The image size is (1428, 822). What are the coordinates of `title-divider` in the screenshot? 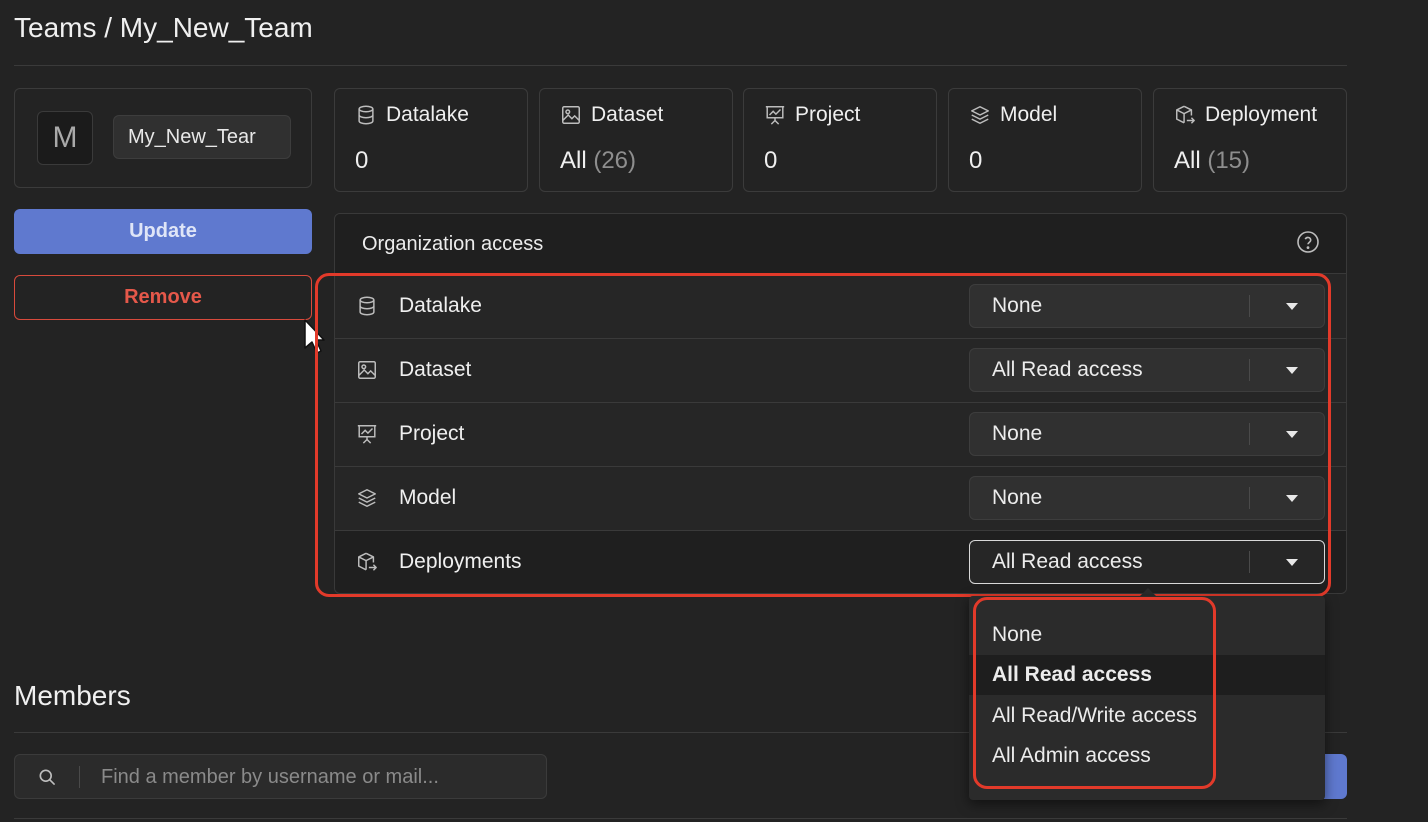 It's located at (680, 65).